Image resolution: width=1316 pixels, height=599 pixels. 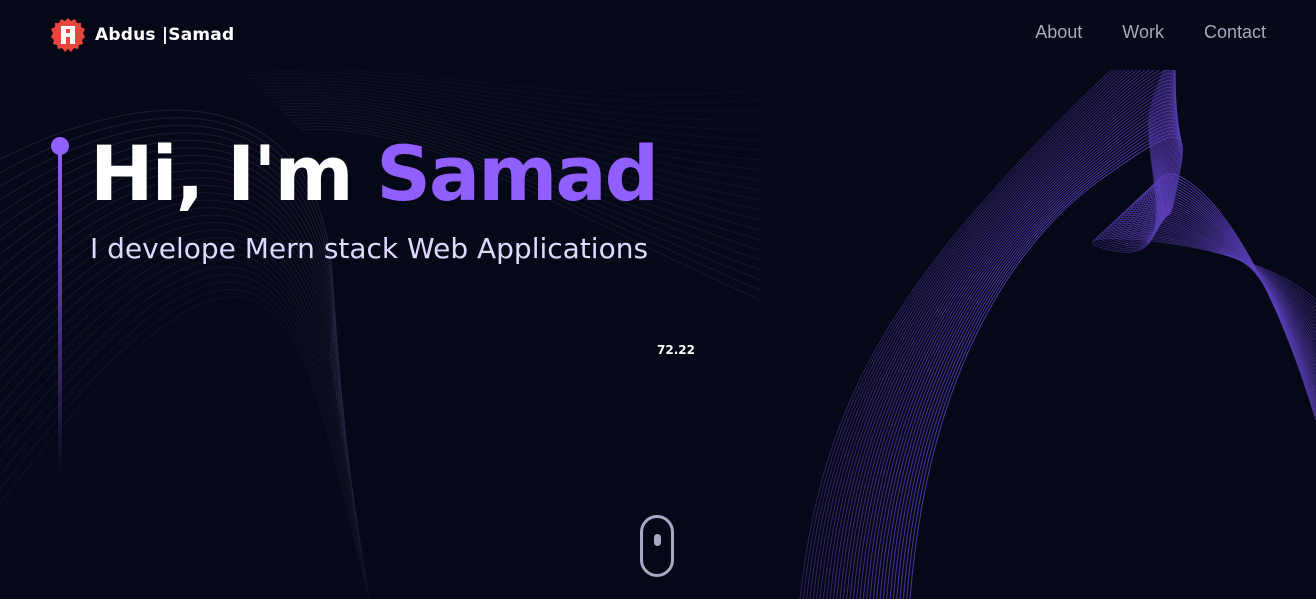 What do you see at coordinates (1235, 32) in the screenshot?
I see `nav-link-contact: Contact` at bounding box center [1235, 32].